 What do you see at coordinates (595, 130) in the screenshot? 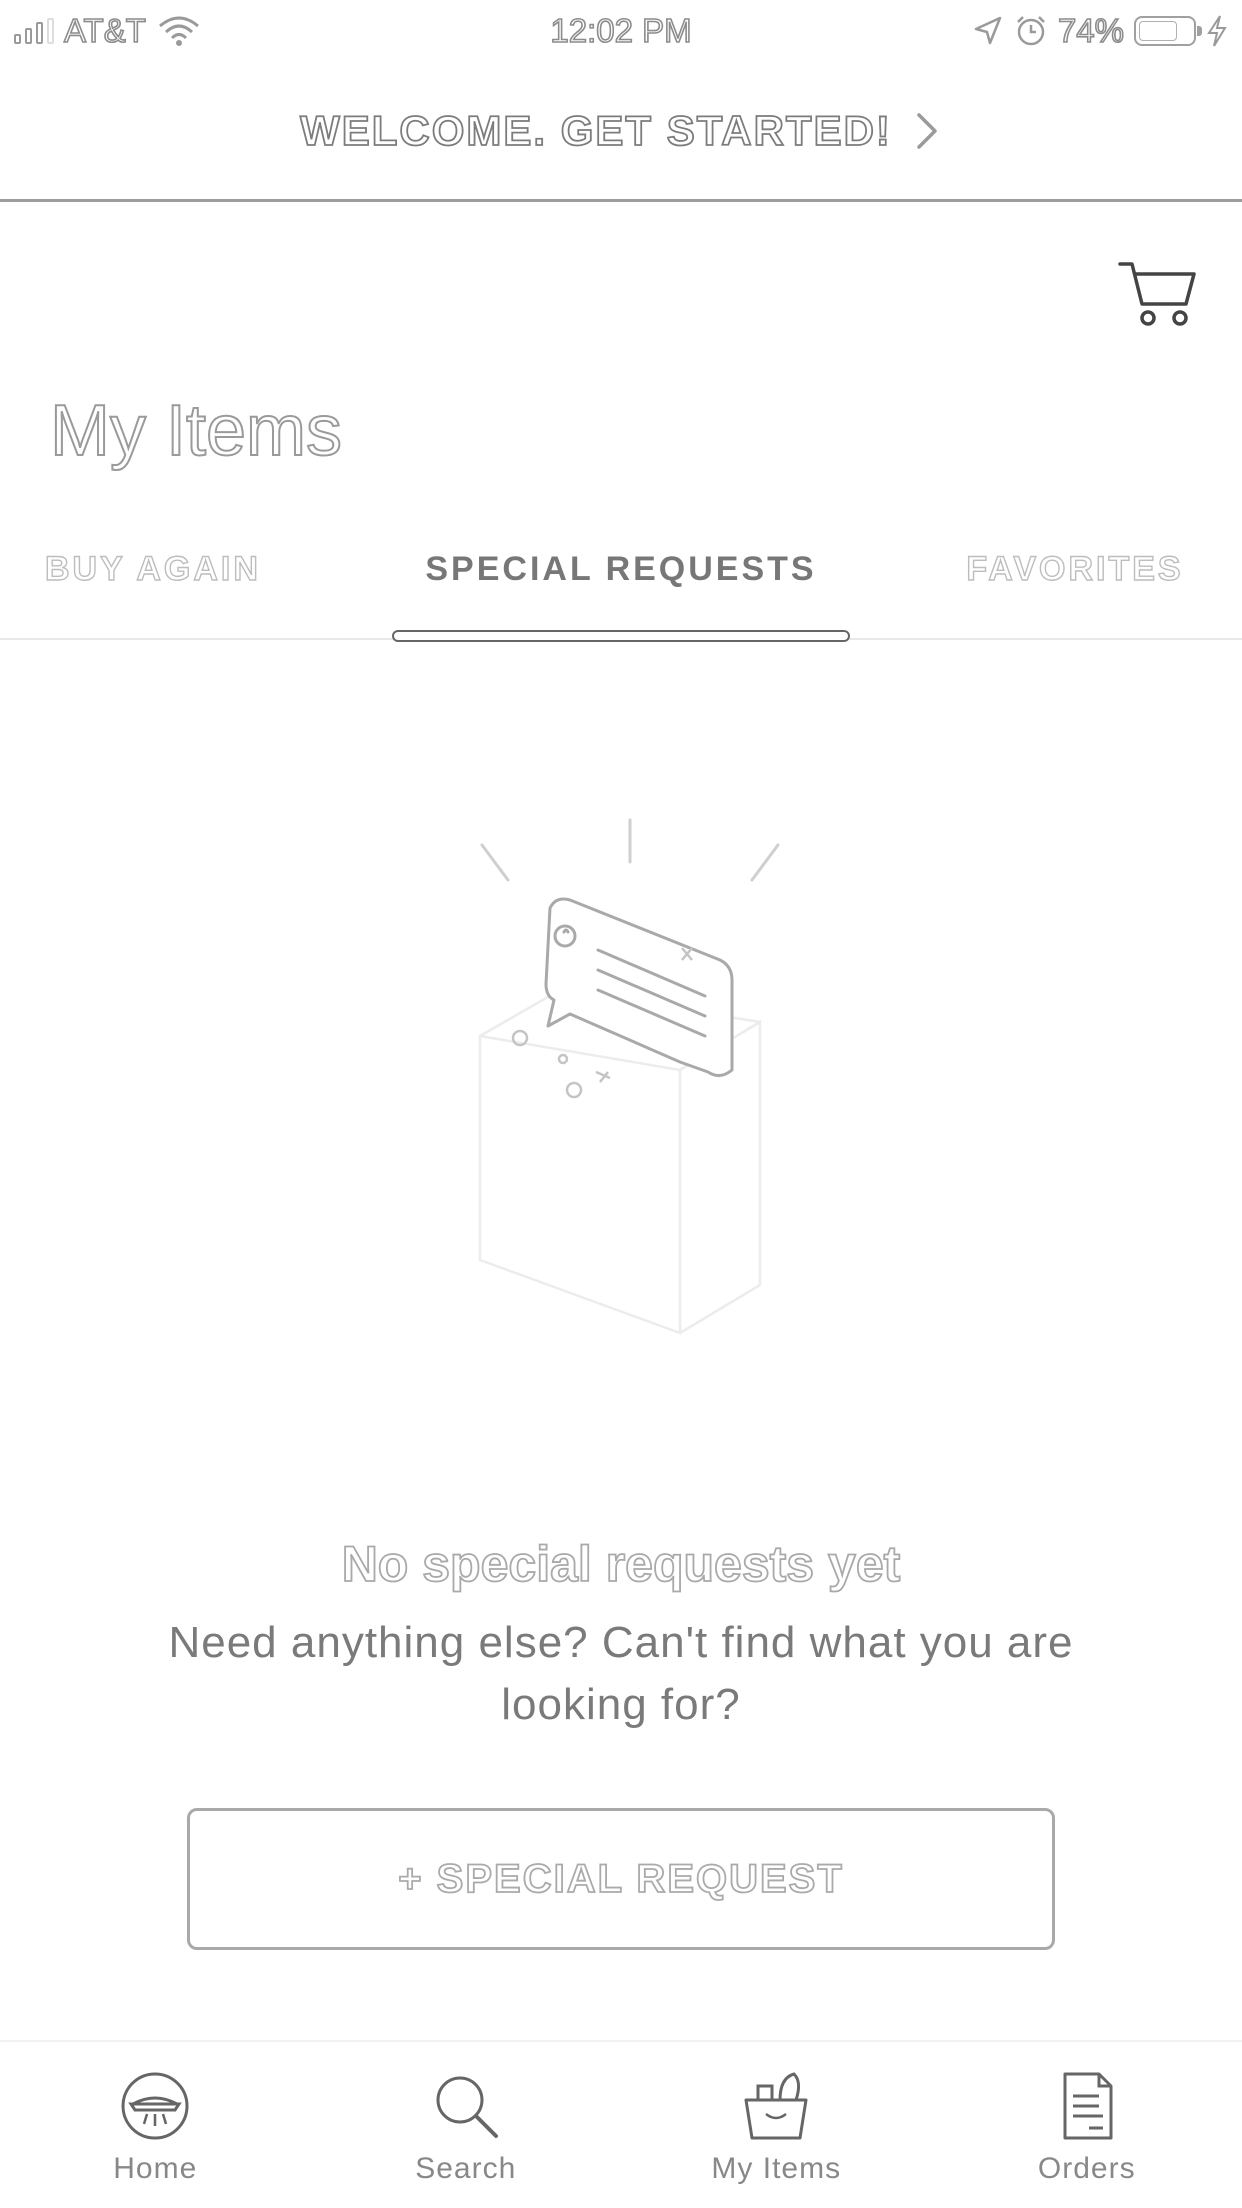
I see `banner-text: WELCOME. GET STARTED!` at bounding box center [595, 130].